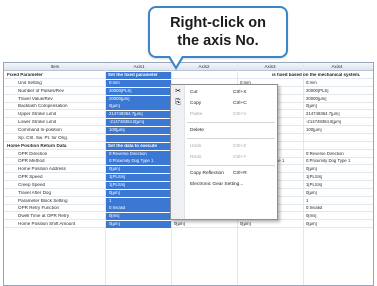  I want to click on axis4-cell: 1, so click(337, 201).